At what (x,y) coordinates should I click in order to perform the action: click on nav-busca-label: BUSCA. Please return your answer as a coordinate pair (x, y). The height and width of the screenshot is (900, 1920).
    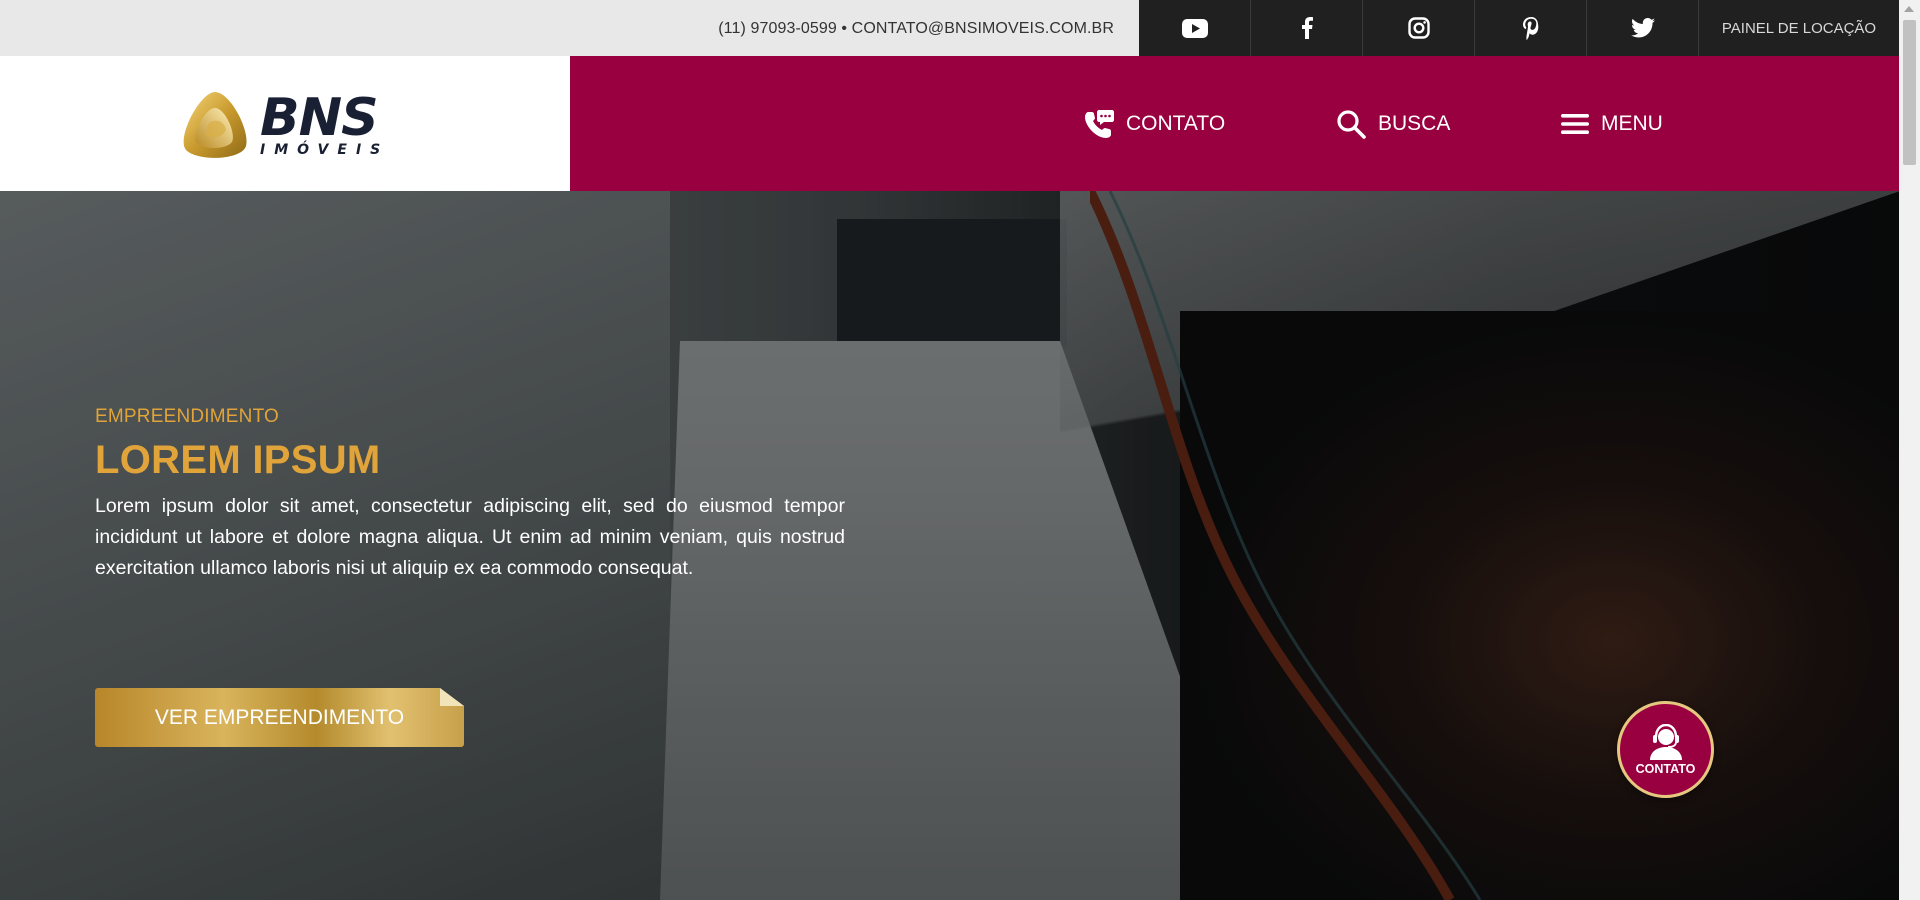
    Looking at the image, I should click on (1414, 123).